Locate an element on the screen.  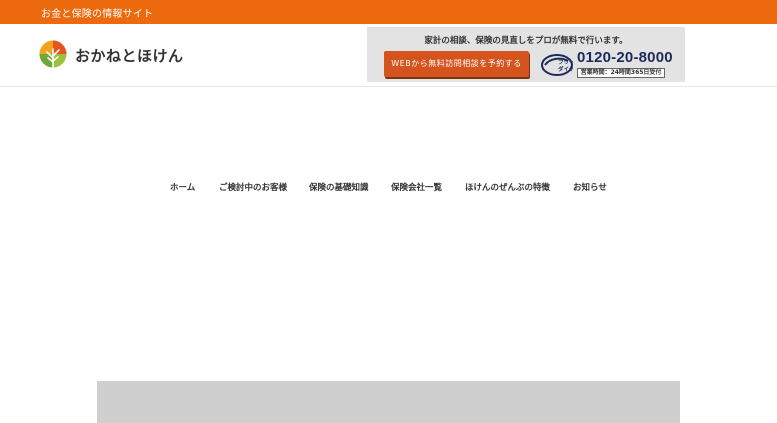
nav-item-features: ほけんのぜんぶの特徴 is located at coordinates (507, 187).